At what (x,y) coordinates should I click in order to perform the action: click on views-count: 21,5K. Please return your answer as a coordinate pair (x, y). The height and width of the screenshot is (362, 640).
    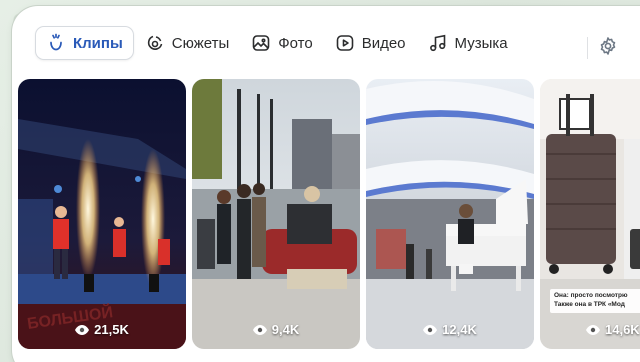
    Looking at the image, I should click on (102, 329).